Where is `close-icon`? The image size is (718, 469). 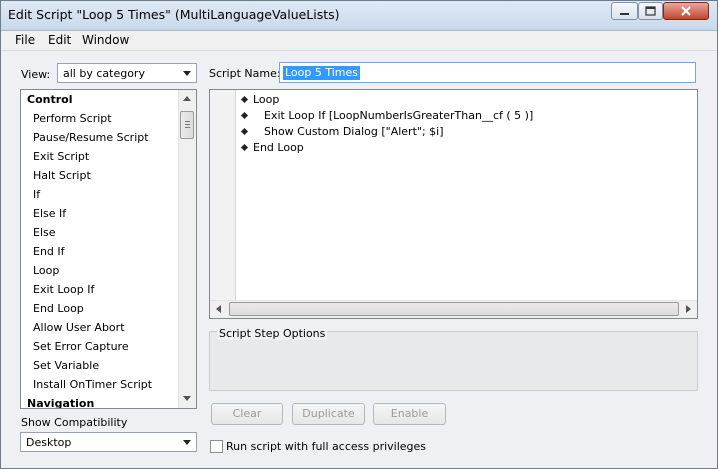 close-icon is located at coordinates (686, 11).